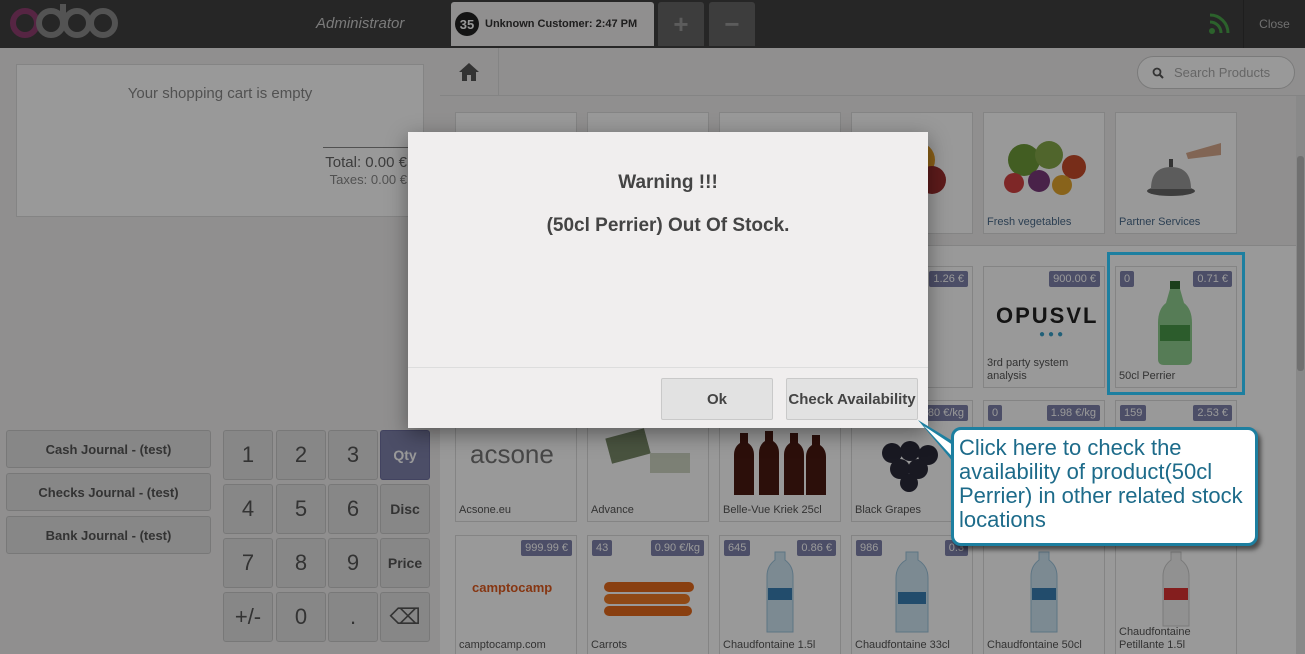 This screenshot has width=1305, height=654. I want to click on check-availability-button: Check Availability, so click(852, 399).